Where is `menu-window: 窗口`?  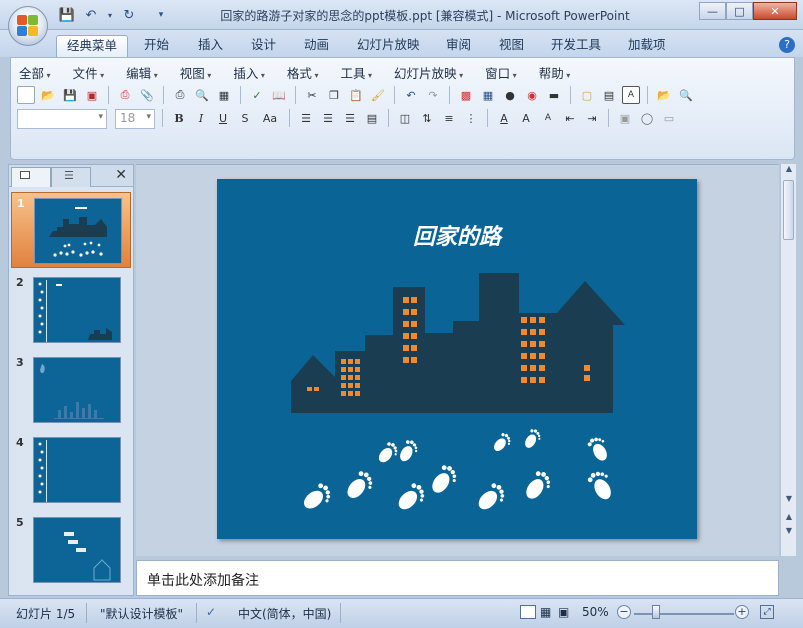 menu-window: 窗口 is located at coordinates (501, 72).